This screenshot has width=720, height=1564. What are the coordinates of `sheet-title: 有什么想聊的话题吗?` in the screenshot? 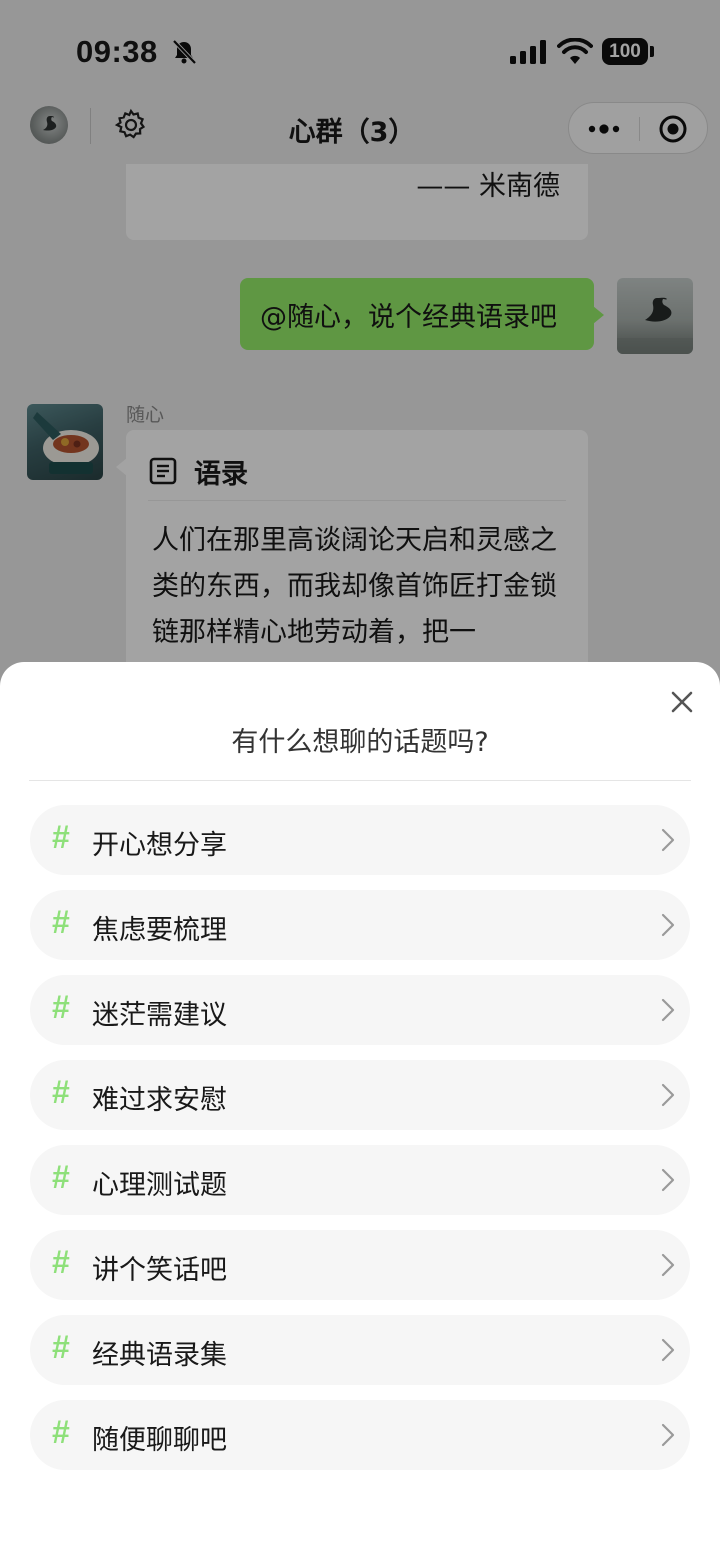 It's located at (360, 742).